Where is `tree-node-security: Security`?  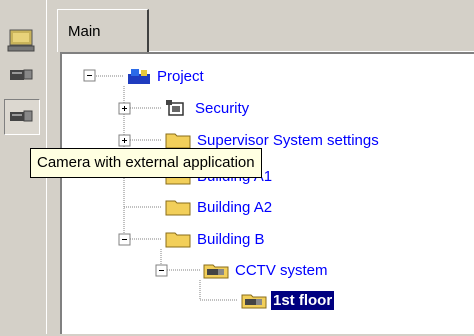
tree-node-security: Security is located at coordinates (207, 108).